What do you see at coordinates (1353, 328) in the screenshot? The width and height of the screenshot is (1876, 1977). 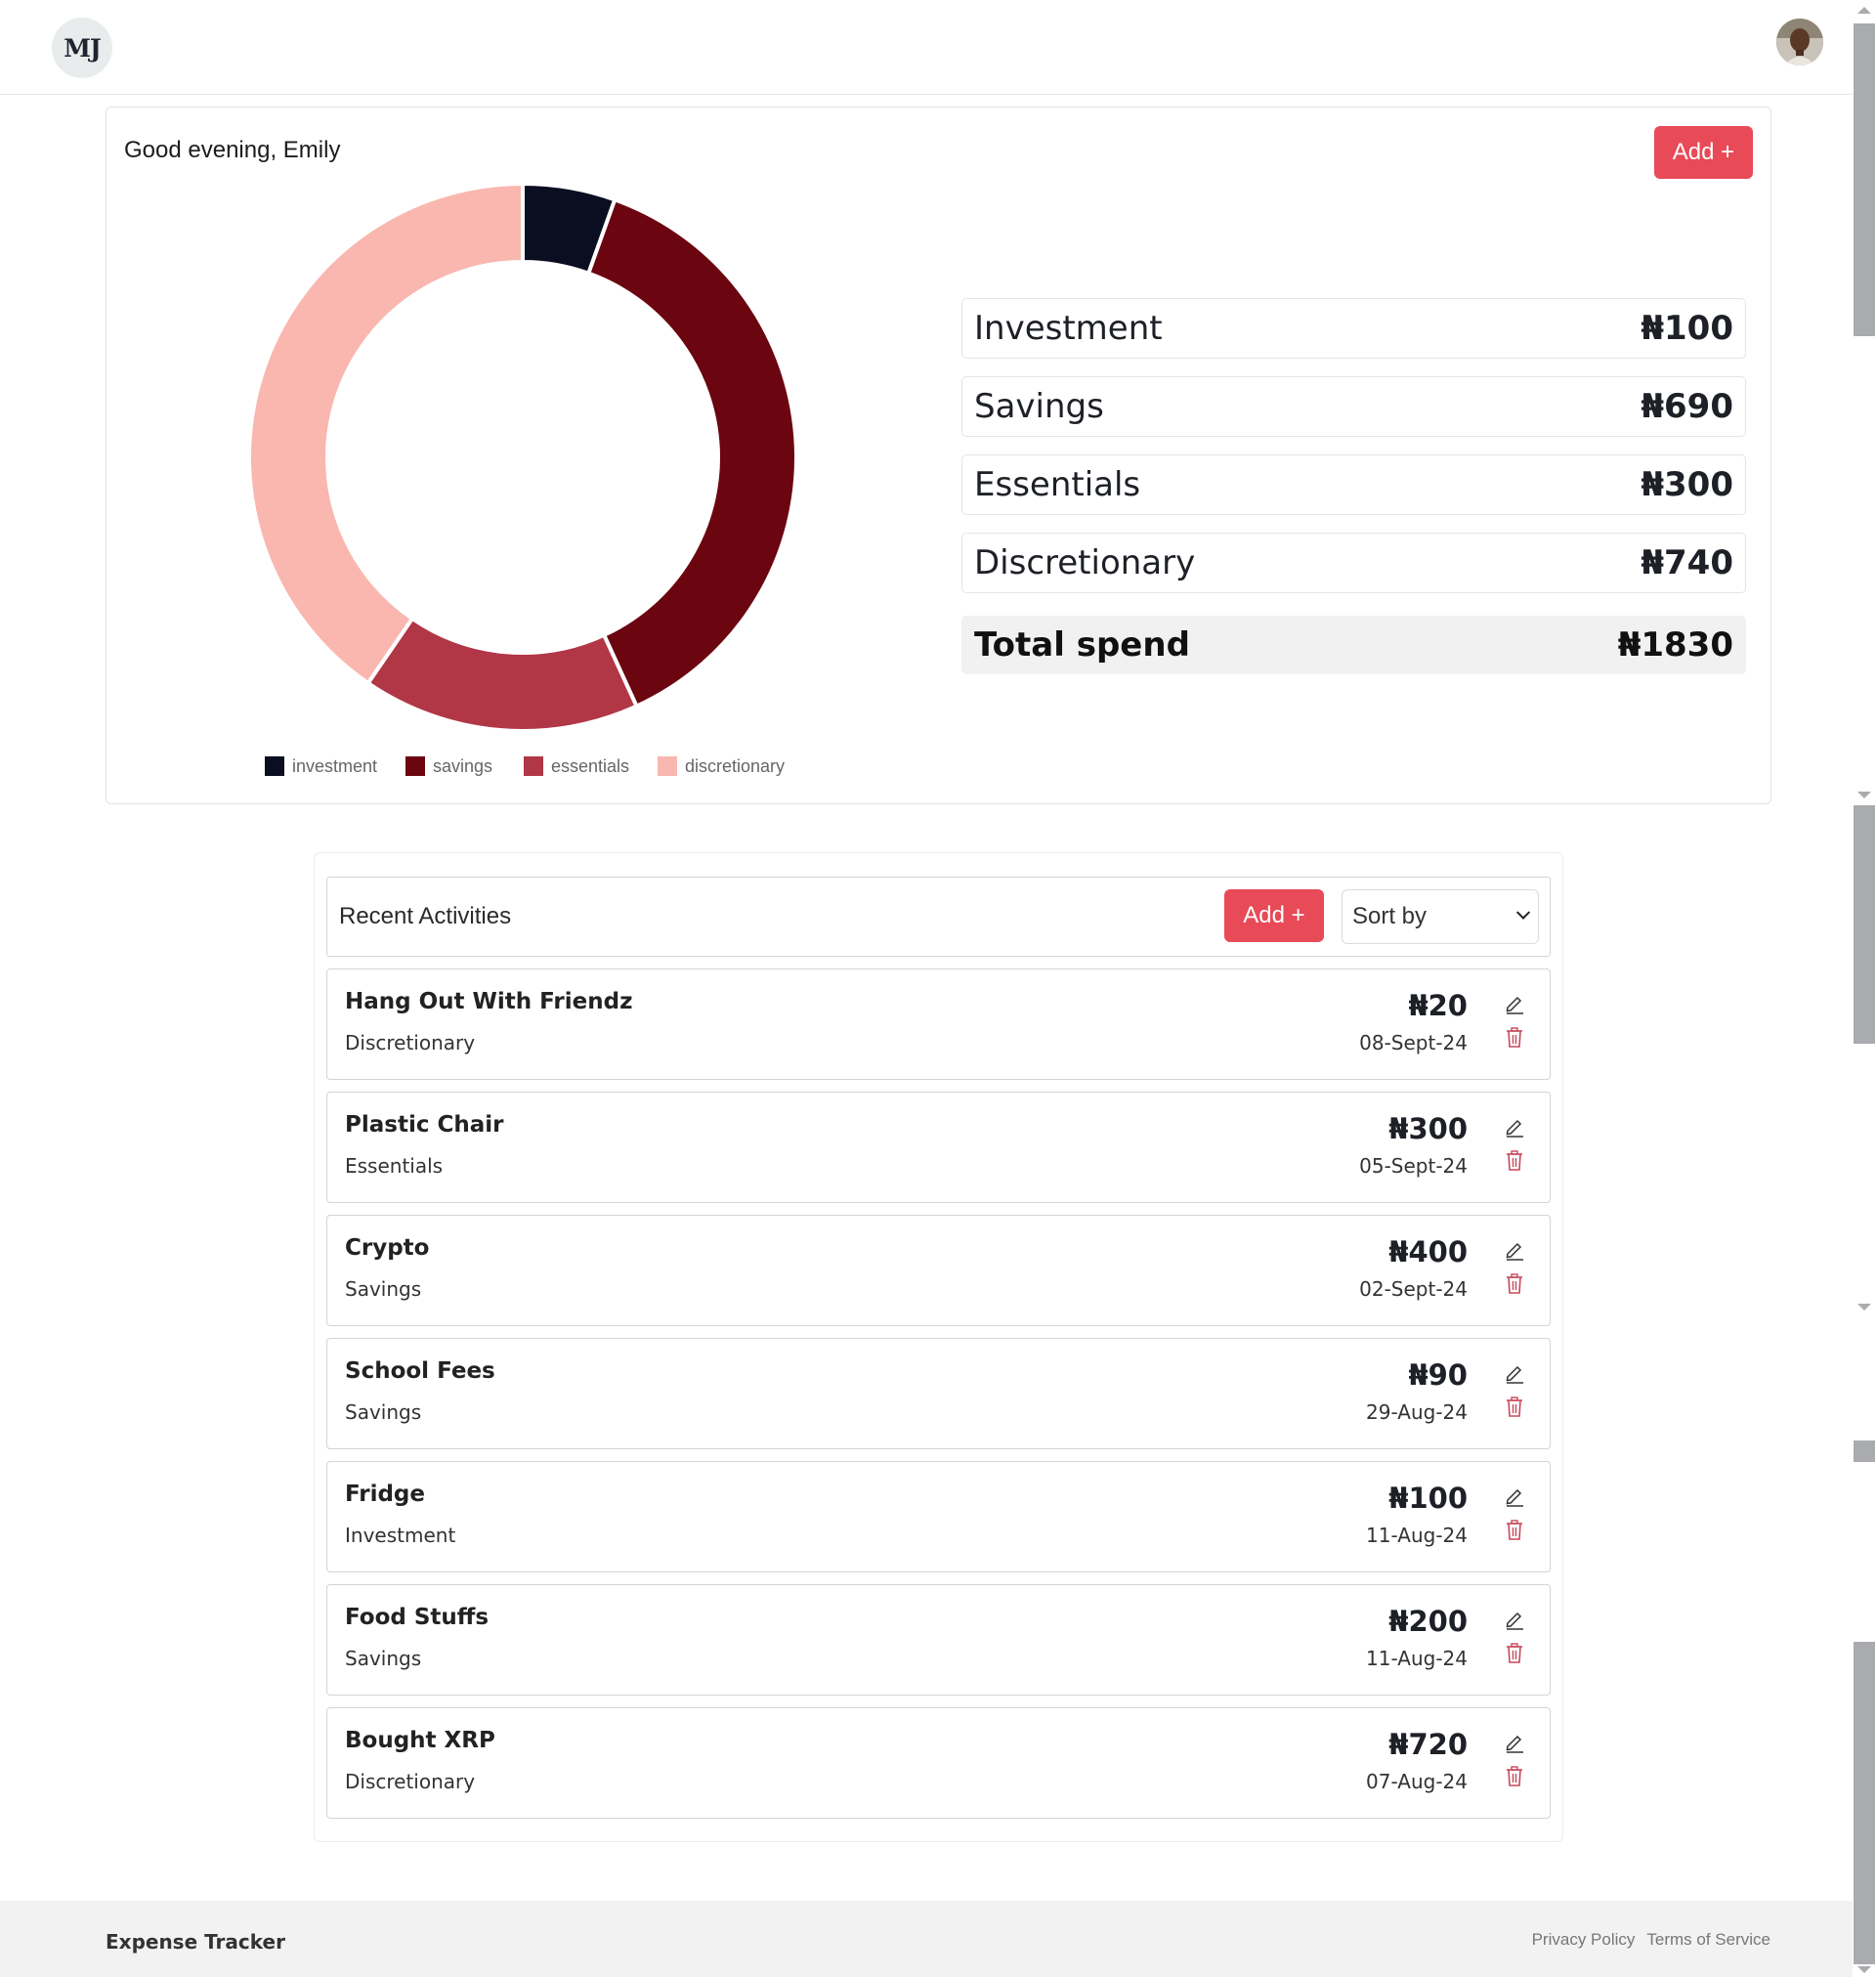 I see `category-row-investment: Investment ₦100` at bounding box center [1353, 328].